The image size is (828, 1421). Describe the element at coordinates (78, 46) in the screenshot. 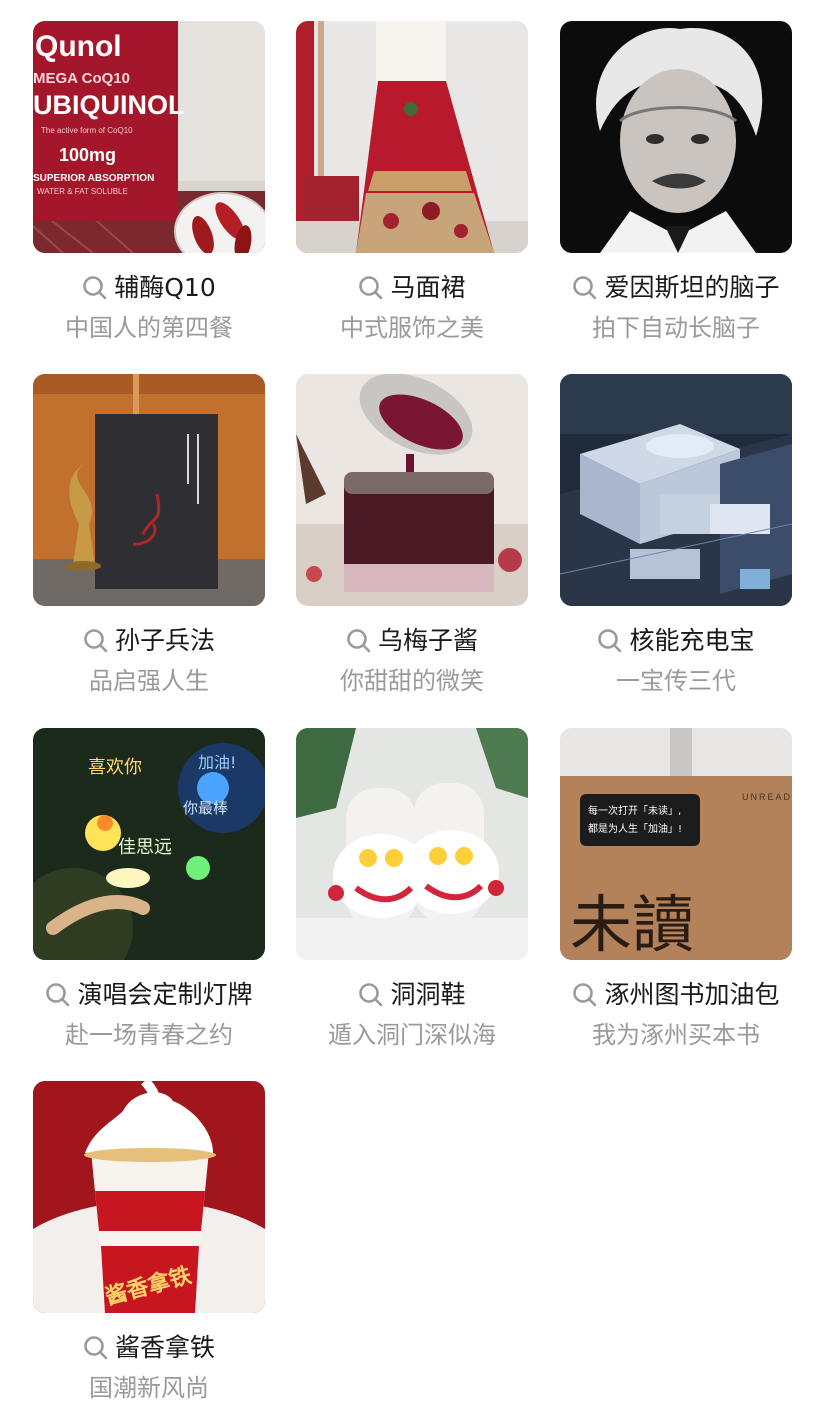

I see `svg-text: Qunol` at that location.